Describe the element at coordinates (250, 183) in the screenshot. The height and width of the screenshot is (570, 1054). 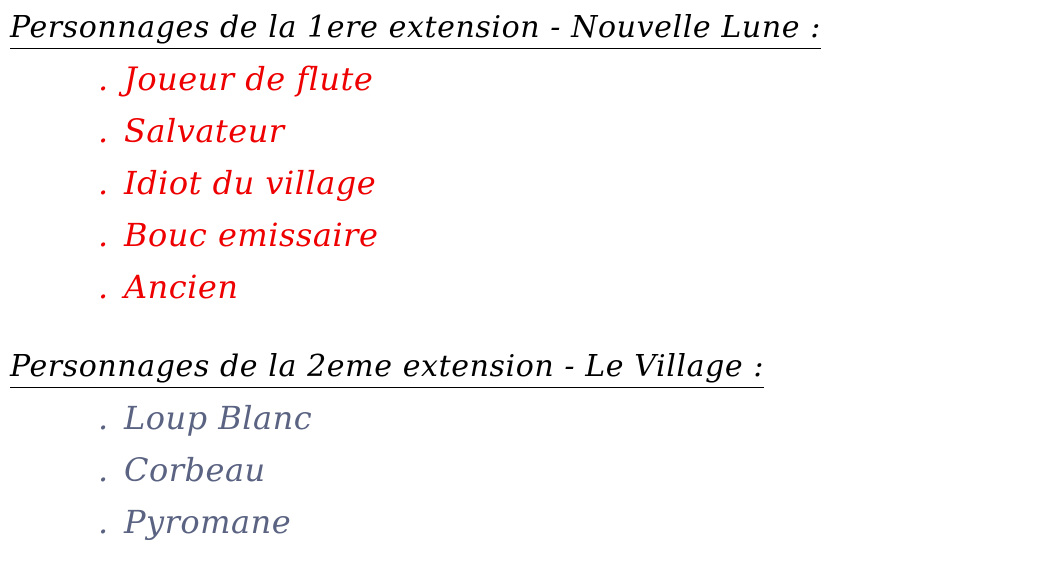
I see `character-name: Idiot du village` at that location.